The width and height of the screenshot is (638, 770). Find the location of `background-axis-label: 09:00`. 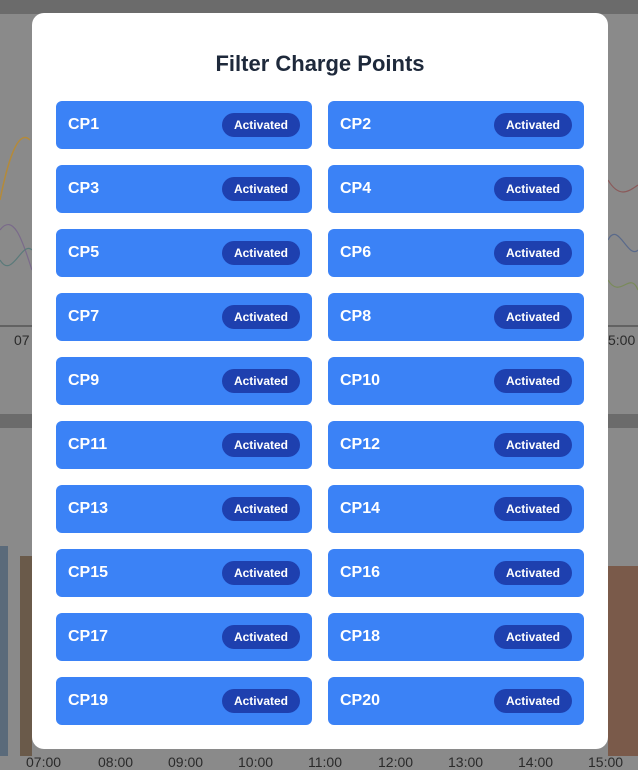

background-axis-label: 09:00 is located at coordinates (186, 762).